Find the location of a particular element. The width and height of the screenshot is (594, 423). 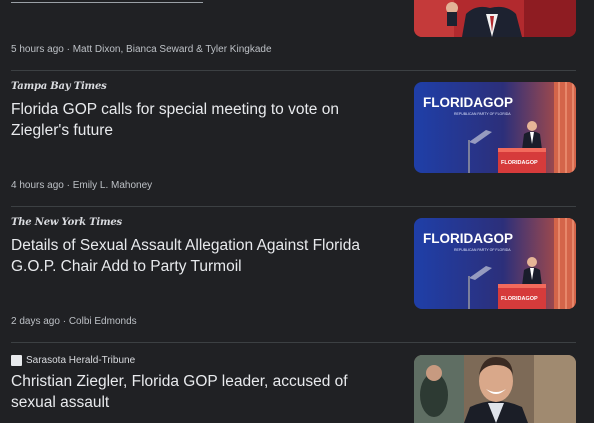

source-label: Sarasota Herald-Tribune is located at coordinates (73, 360).